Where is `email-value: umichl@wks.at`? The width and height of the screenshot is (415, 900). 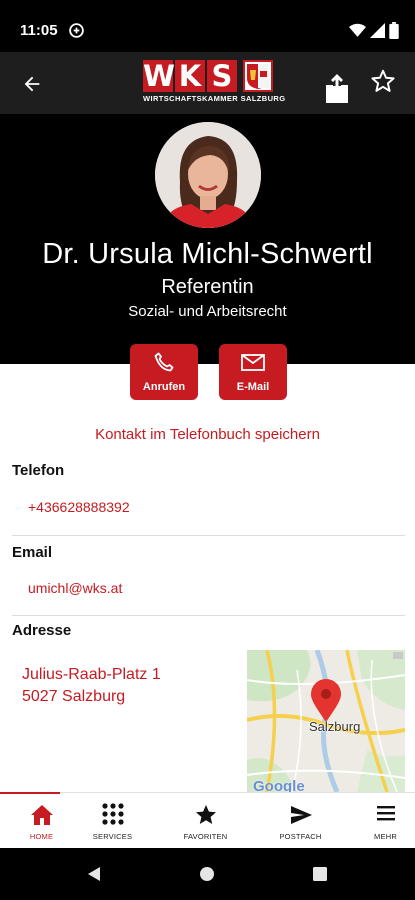 email-value: umichl@wks.at is located at coordinates (75, 588).